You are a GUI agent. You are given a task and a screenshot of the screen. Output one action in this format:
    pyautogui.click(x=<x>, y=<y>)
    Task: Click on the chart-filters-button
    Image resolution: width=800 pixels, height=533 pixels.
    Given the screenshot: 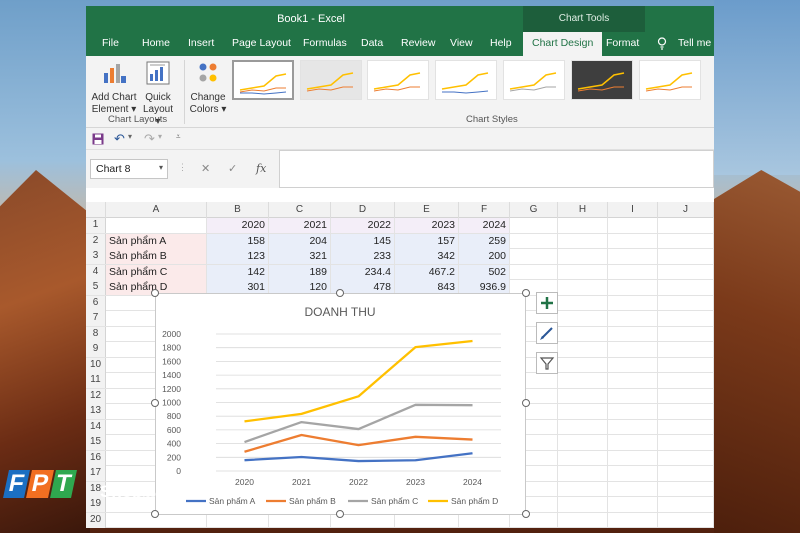 What is the action you would take?
    pyautogui.click(x=547, y=363)
    